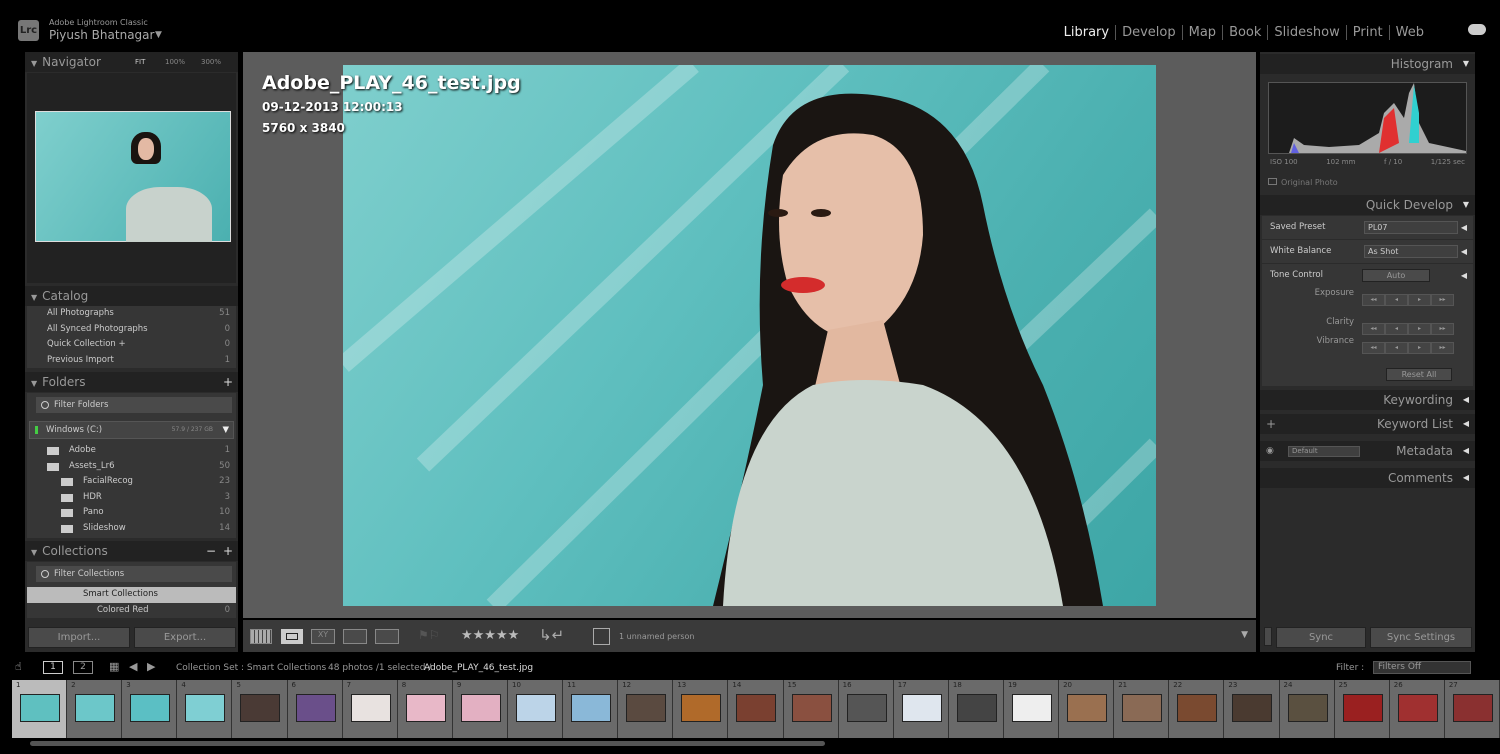 Image resolution: width=1500 pixels, height=754 pixels. Describe the element at coordinates (646, 709) in the screenshot. I see `filmstrip-thumbnail: 12` at that location.